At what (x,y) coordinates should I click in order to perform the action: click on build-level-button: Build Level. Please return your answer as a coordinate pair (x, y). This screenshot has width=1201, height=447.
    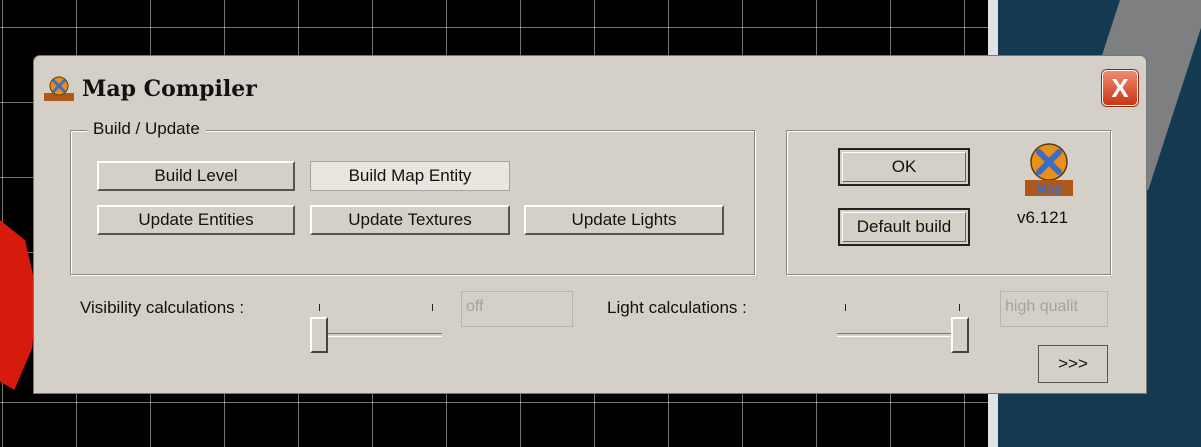
    Looking at the image, I should click on (196, 176).